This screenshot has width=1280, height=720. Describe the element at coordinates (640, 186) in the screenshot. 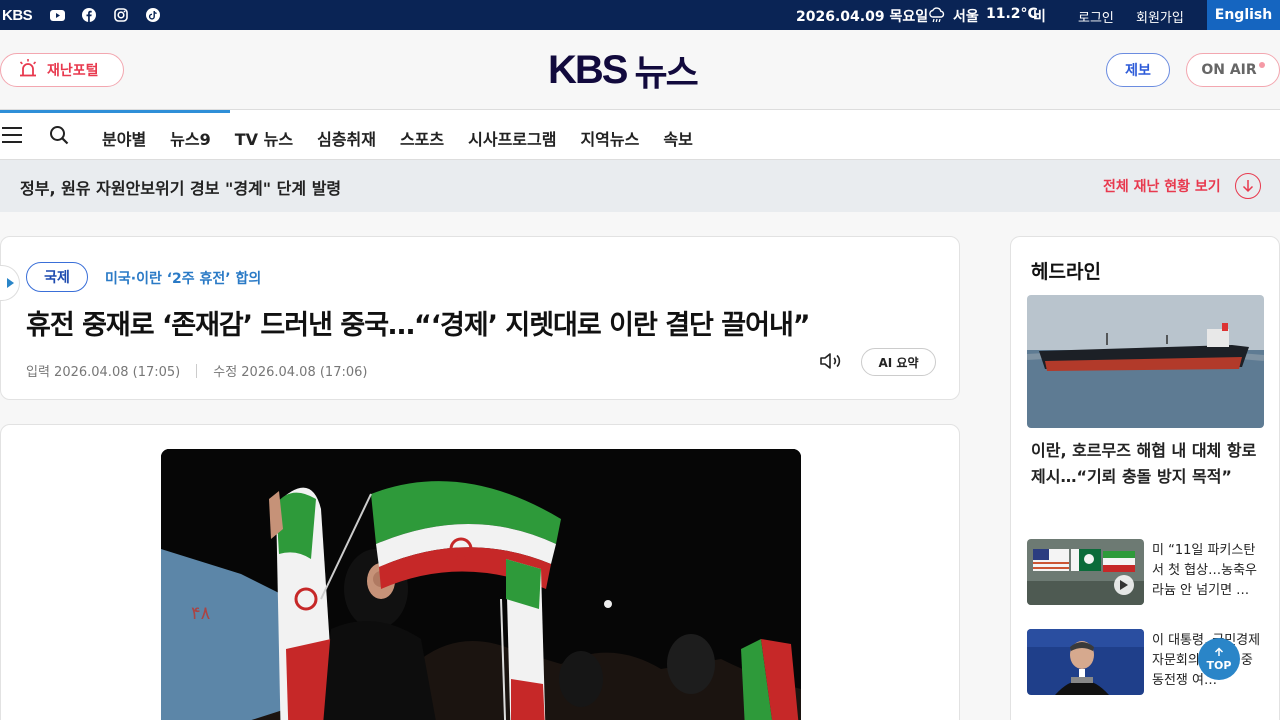

I see `disaster-alert-bar: 정부, 원유 자원안보위기 경보 "경계" 단계 발령 전체 재난 현황 보기` at that location.